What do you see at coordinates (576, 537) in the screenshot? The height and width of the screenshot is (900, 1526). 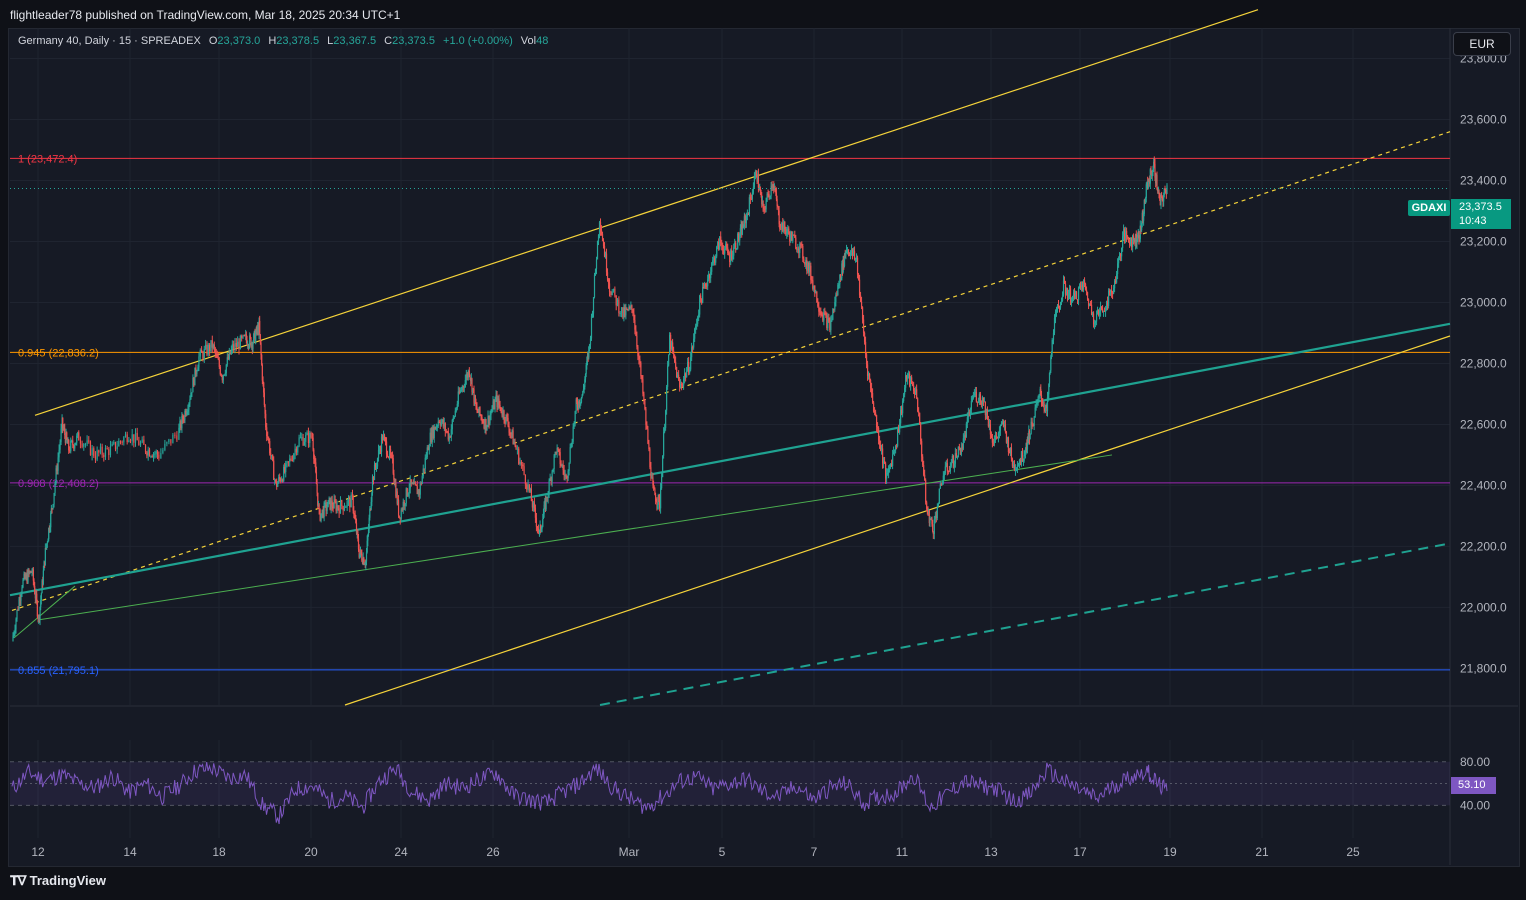 I see `green-trend-line` at bounding box center [576, 537].